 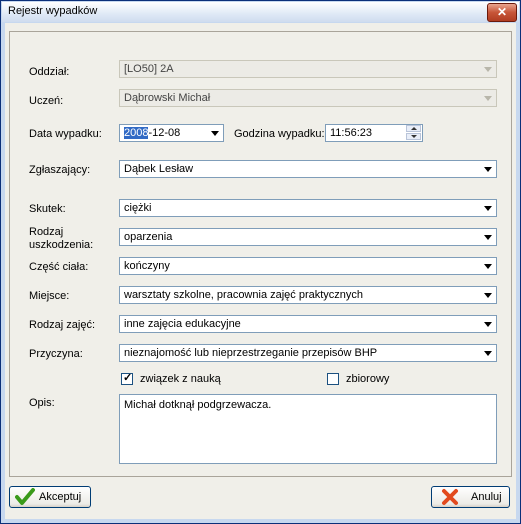 I want to click on close-icon: ✕, so click(x=502, y=12).